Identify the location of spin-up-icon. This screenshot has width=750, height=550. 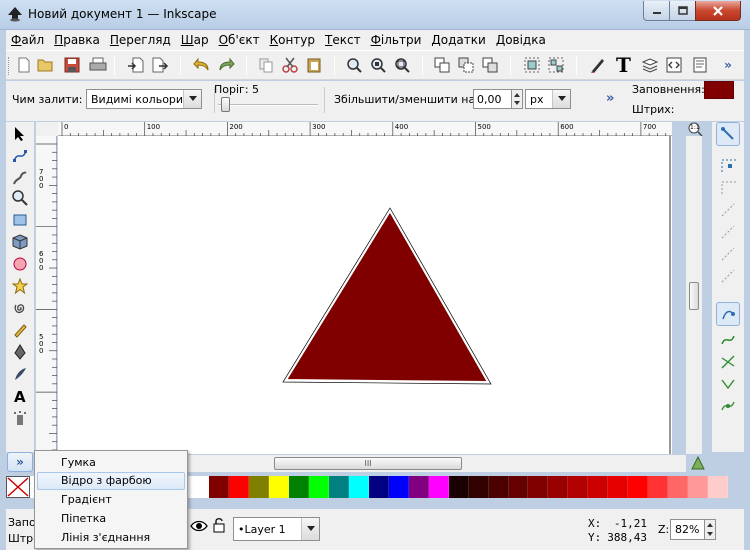
(710, 525).